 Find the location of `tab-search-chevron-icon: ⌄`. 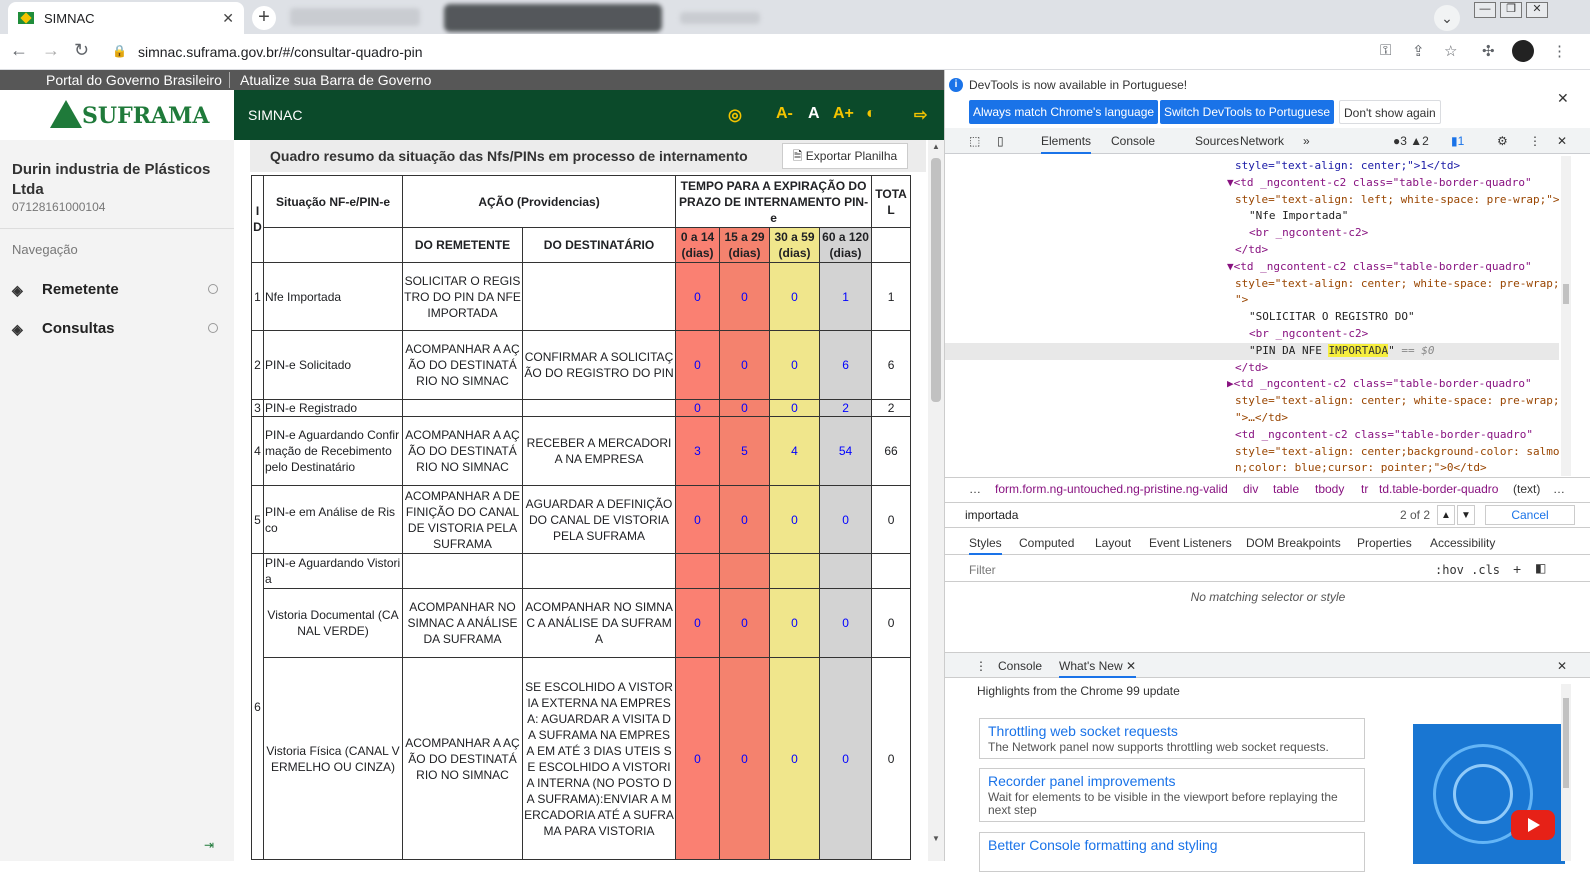

tab-search-chevron-icon: ⌄ is located at coordinates (1447, 18).